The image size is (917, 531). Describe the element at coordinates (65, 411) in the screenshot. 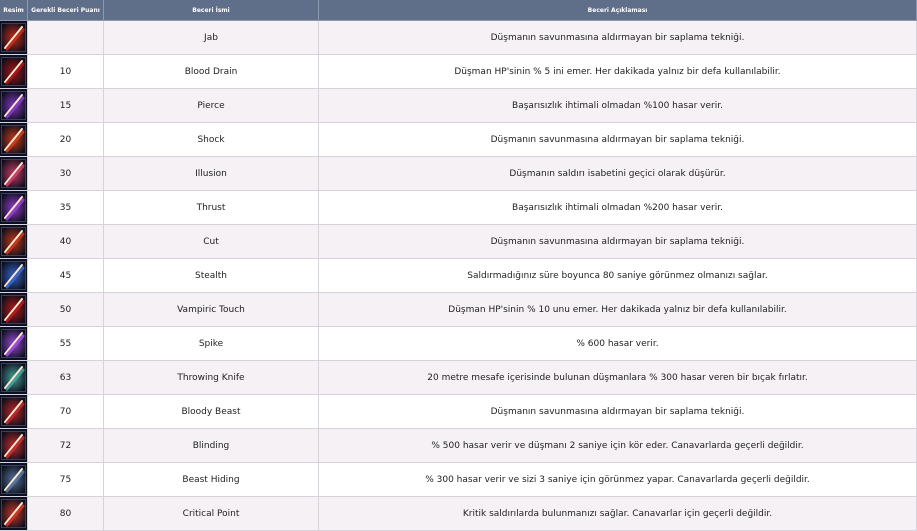

I see `skill-points: 70` at that location.